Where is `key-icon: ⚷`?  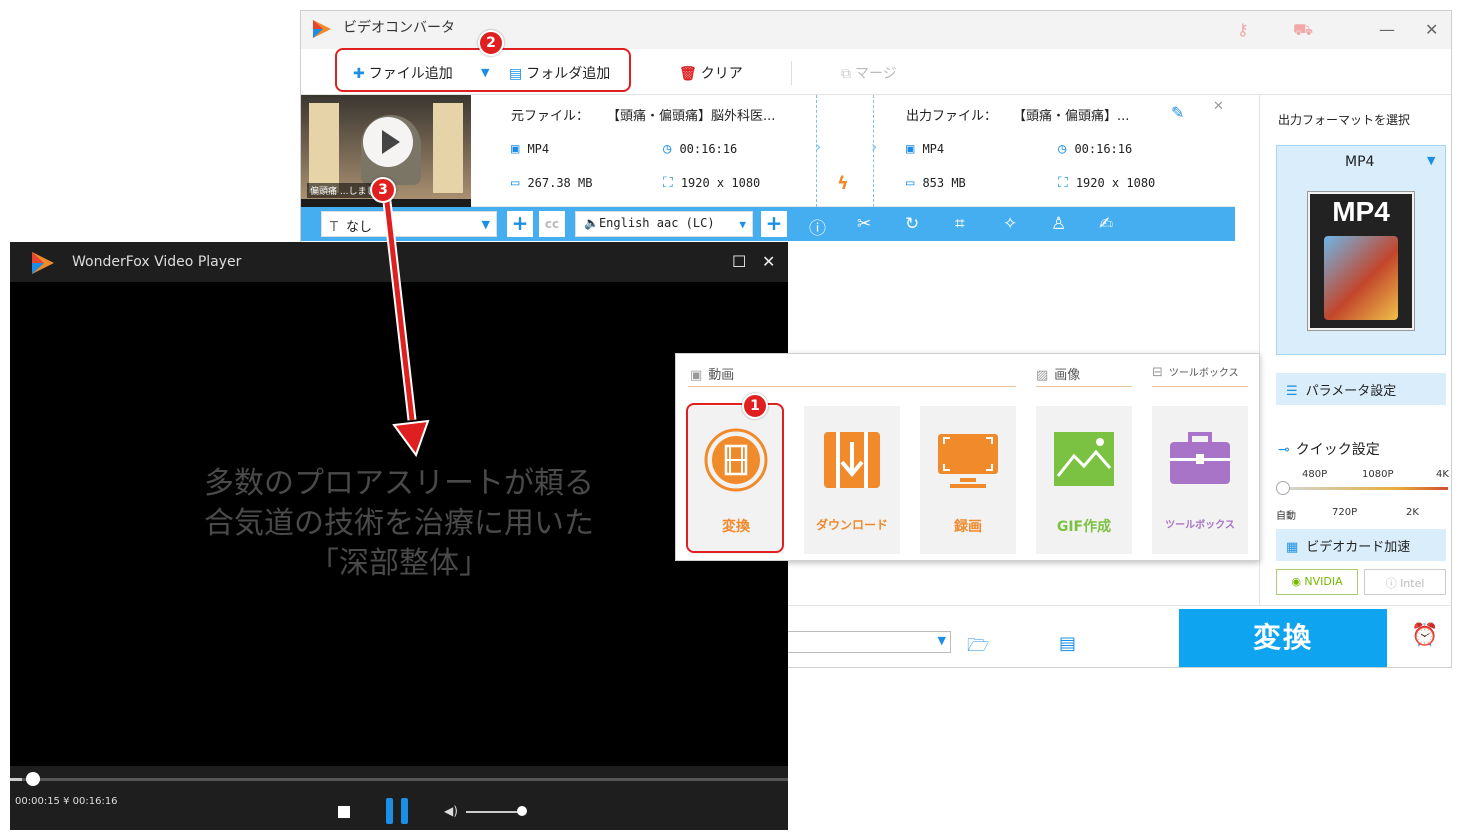
key-icon: ⚷ is located at coordinates (1243, 29).